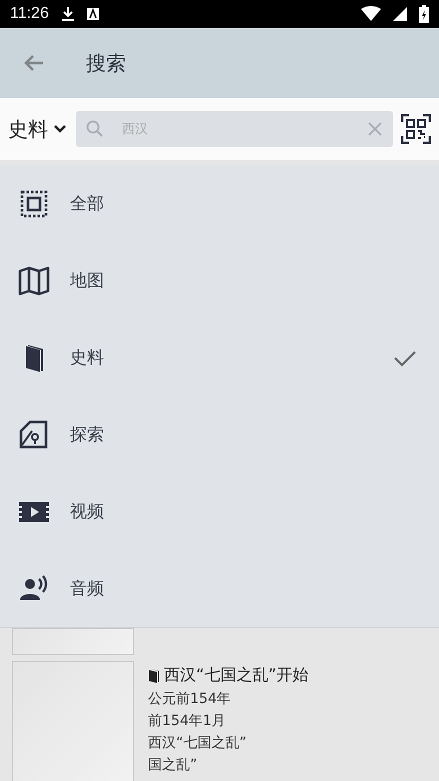 The width and height of the screenshot is (439, 781). I want to click on qr-scan-icon, so click(416, 129).